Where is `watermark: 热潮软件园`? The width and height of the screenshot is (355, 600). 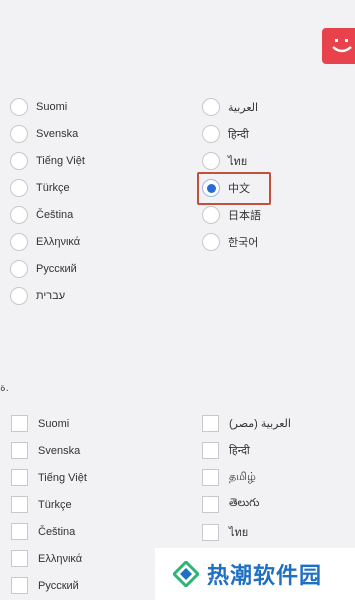
watermark: 热潮软件园 is located at coordinates (255, 574).